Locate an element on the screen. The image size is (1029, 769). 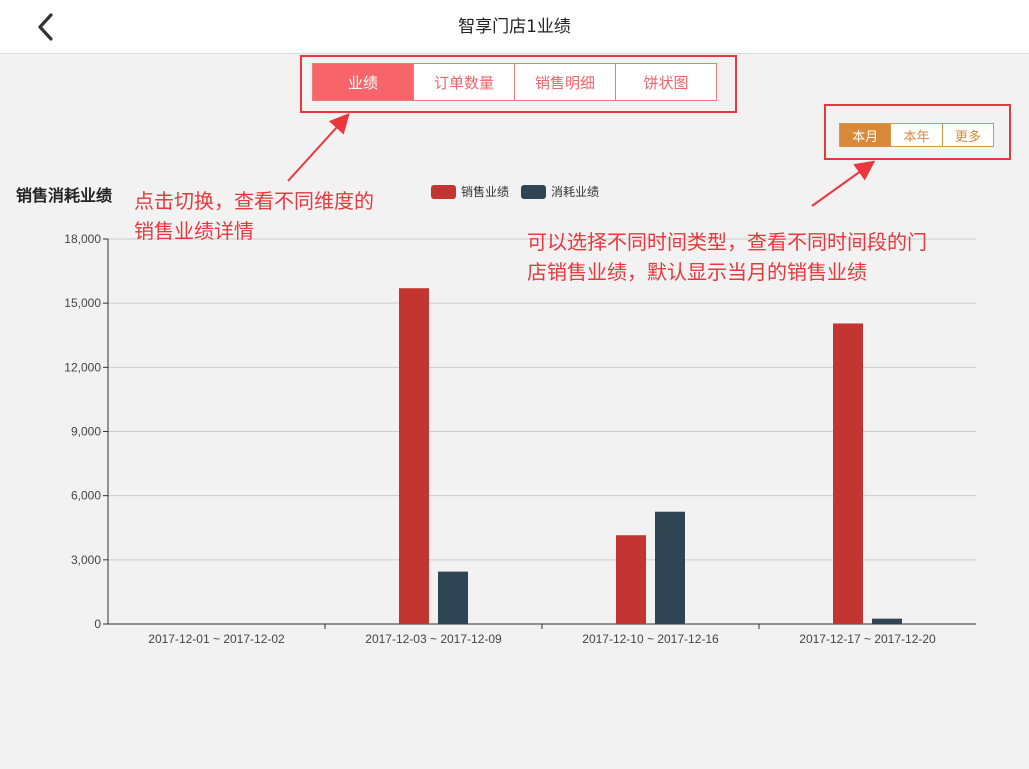
period-note-line-1: 可以选择不同时间类型，查看不同时间段的门 is located at coordinates (727, 242).